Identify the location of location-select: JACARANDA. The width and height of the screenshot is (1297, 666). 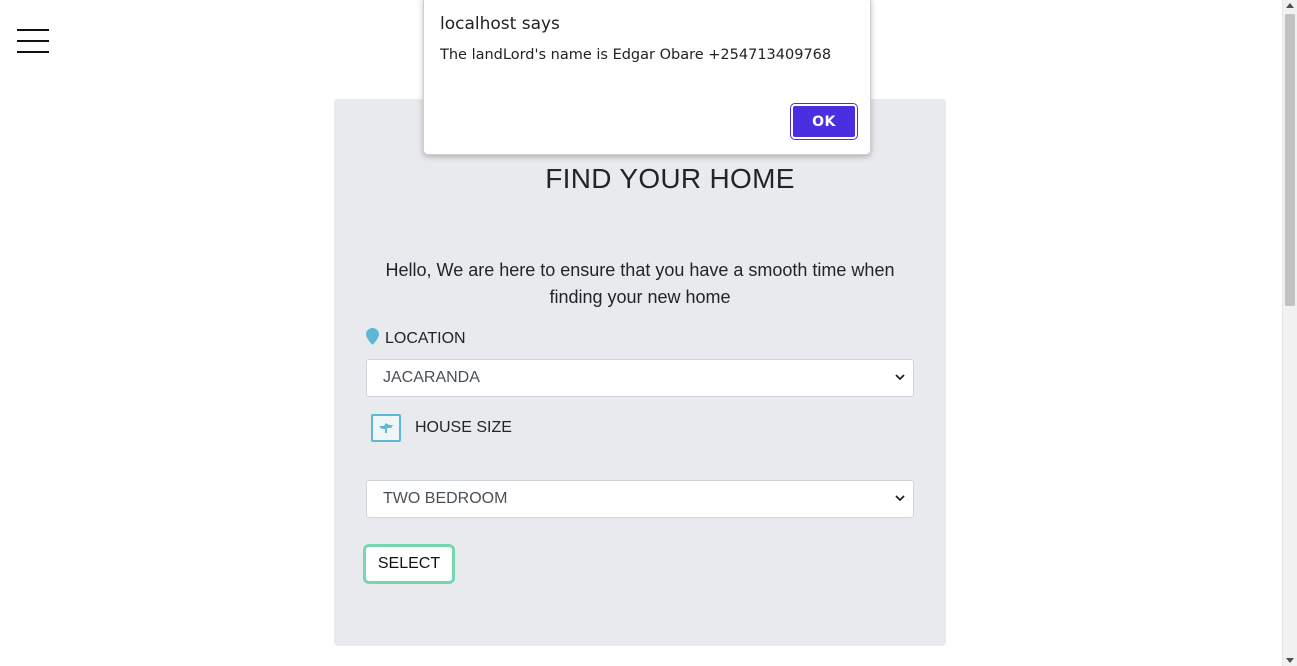
(640, 378).